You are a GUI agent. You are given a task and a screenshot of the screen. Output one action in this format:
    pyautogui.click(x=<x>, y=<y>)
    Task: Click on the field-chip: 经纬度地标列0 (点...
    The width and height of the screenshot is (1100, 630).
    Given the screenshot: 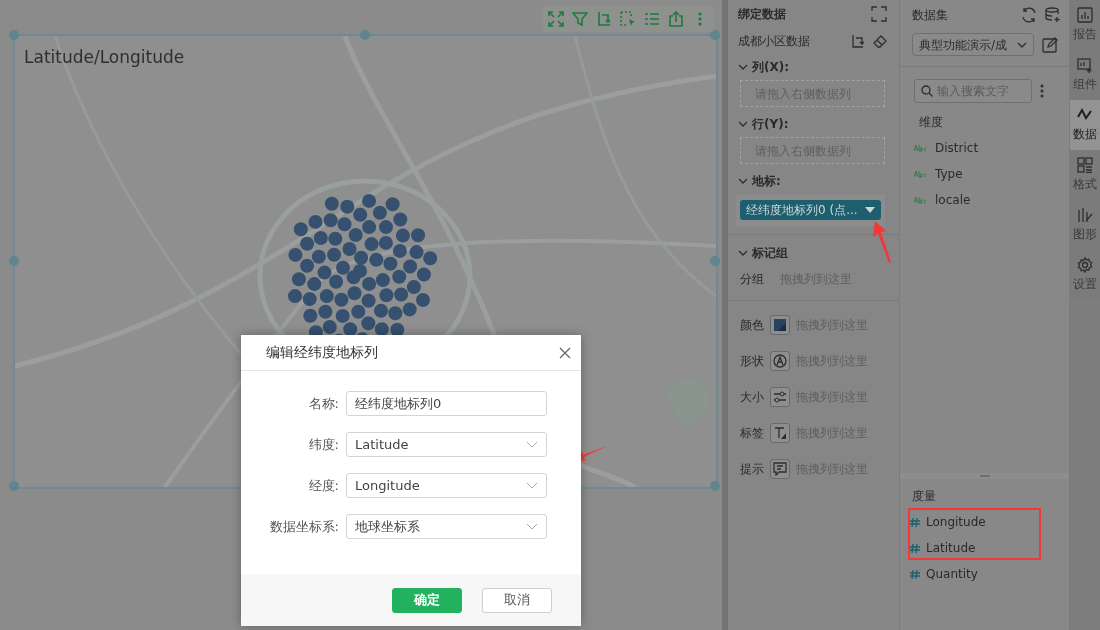 What is the action you would take?
    pyautogui.click(x=810, y=210)
    